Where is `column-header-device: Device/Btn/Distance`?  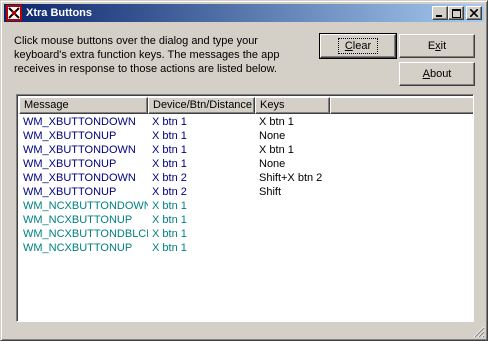 column-header-device: Device/Btn/Distance is located at coordinates (201, 105).